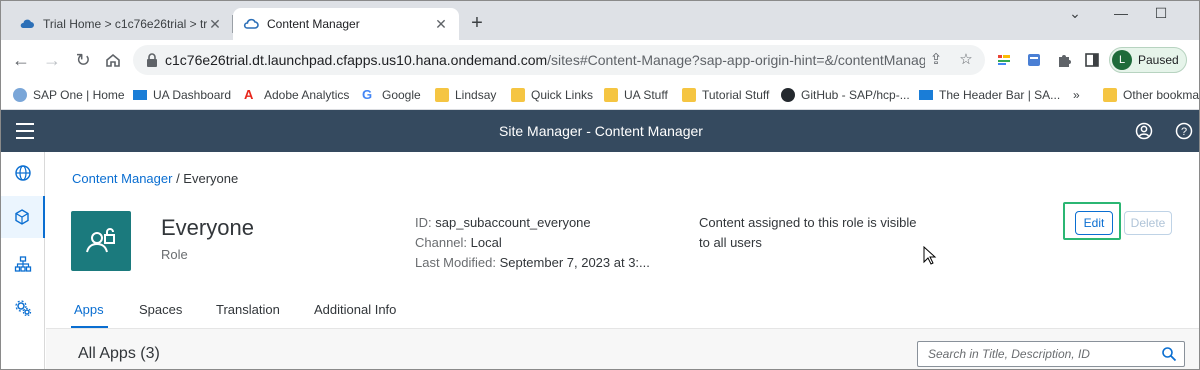 This screenshot has width=1200, height=370. I want to click on delete-button: Delete, so click(1148, 223).